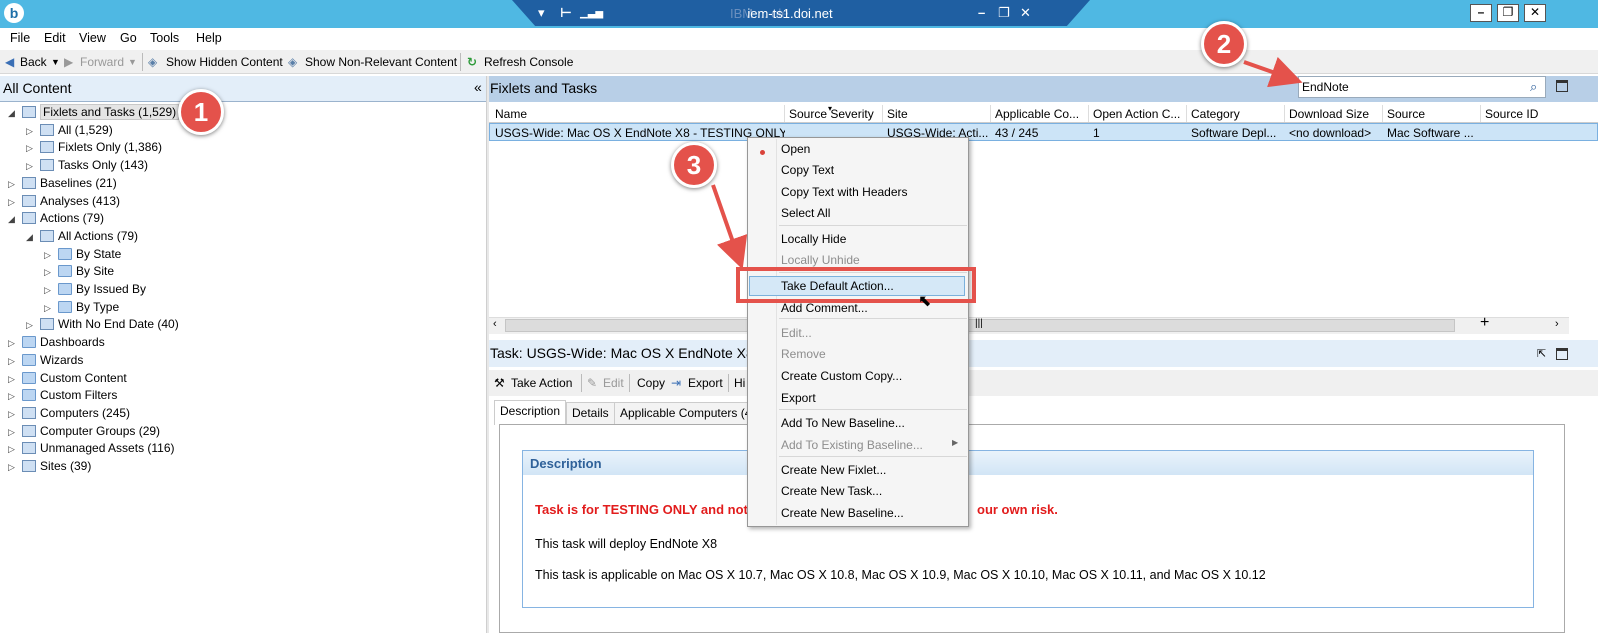  I want to click on annotation-badge-3: 3, so click(694, 165).